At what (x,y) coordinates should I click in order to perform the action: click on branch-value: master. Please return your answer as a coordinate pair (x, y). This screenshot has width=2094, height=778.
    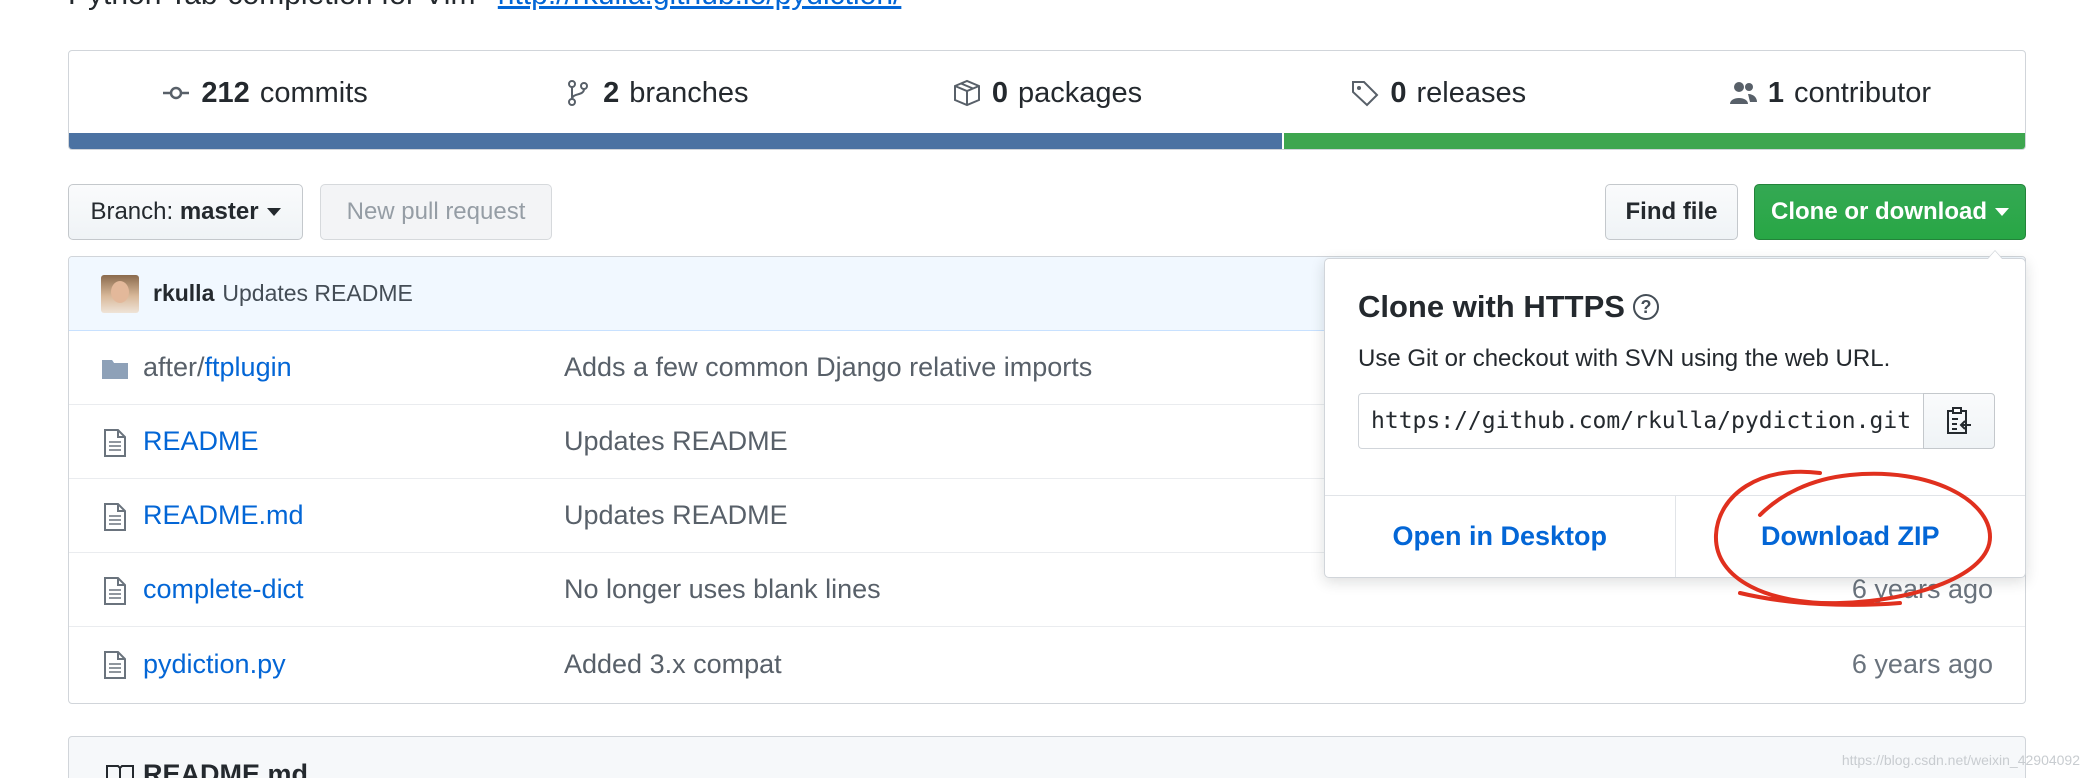
    Looking at the image, I should click on (219, 211).